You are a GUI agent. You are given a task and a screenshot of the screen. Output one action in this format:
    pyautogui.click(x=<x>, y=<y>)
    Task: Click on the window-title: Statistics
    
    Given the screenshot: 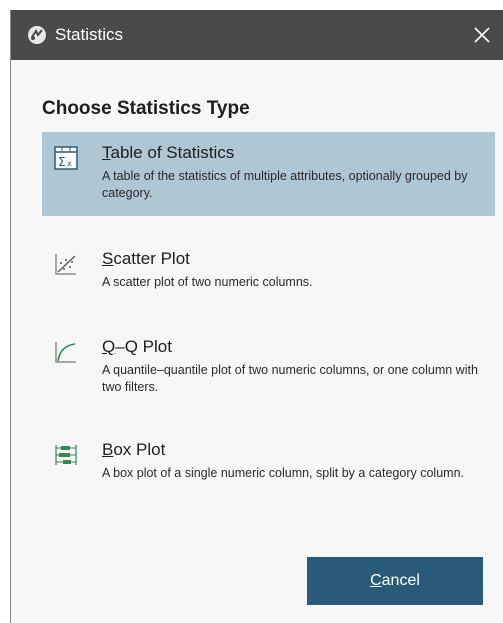 What is the action you would take?
    pyautogui.click(x=89, y=34)
    